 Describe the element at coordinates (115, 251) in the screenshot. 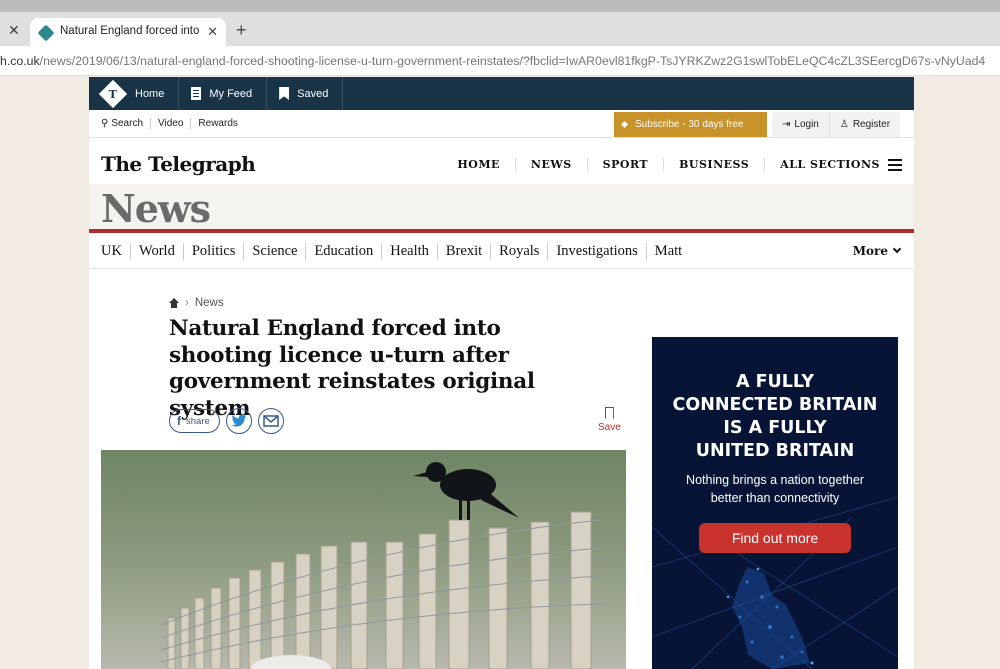

I see `subnav-item-uk: UK` at that location.